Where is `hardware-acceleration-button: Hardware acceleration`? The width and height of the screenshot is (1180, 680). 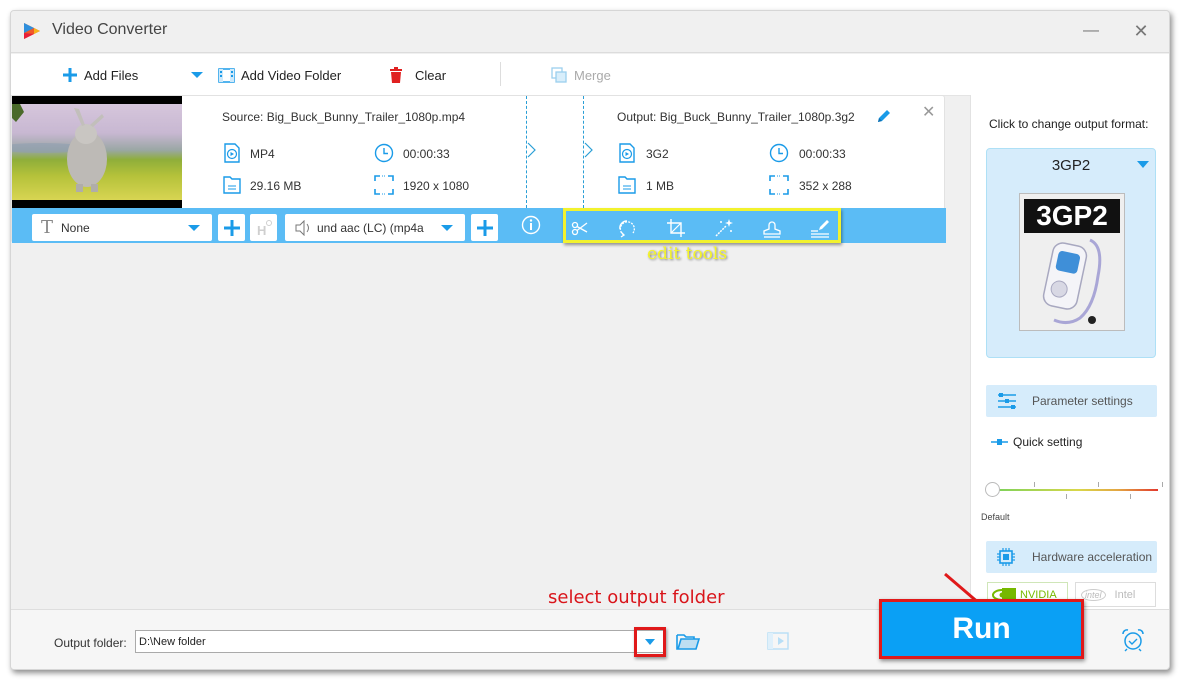
hardware-acceleration-button: Hardware acceleration is located at coordinates (1071, 557).